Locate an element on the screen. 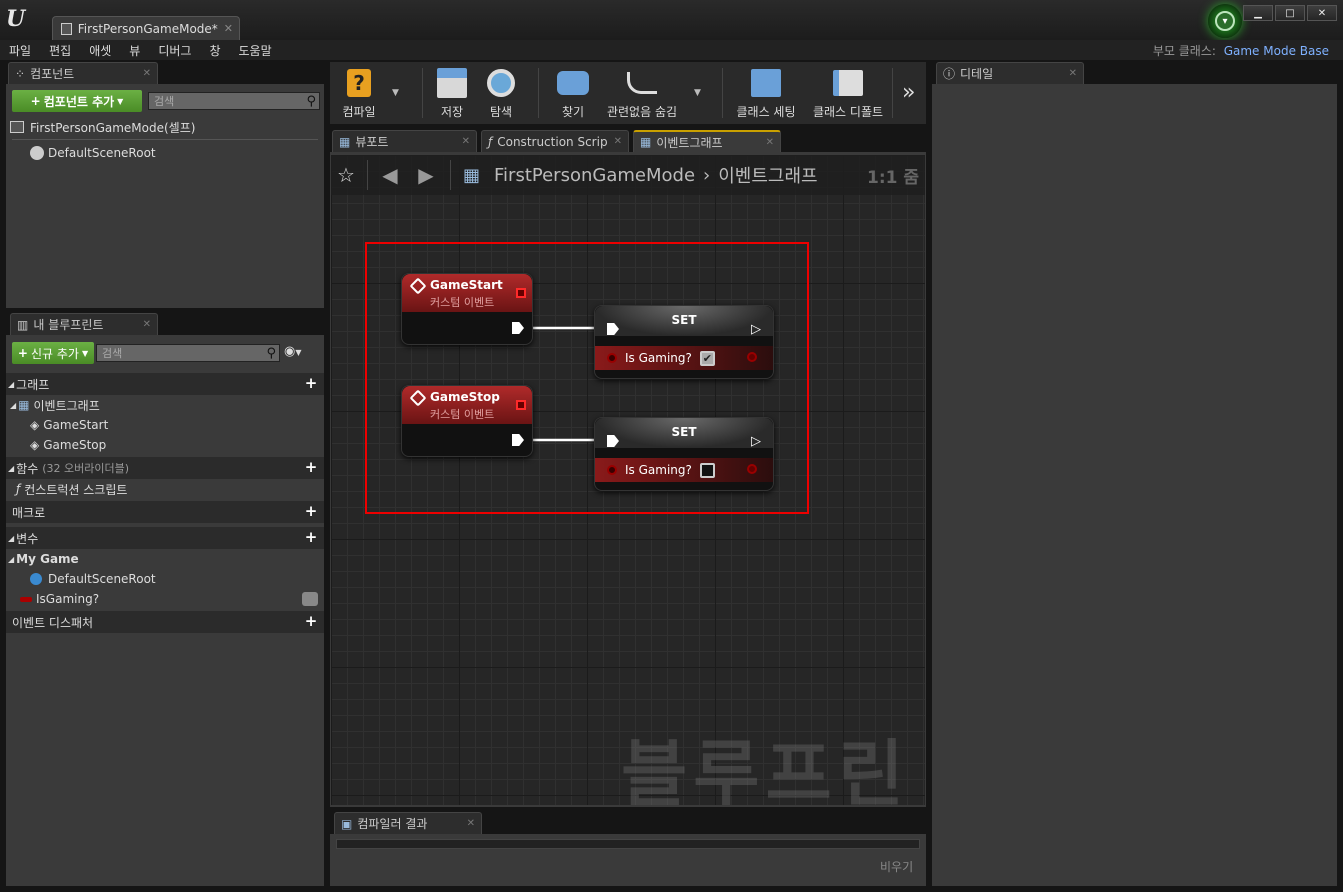 Image resolution: width=1343 pixels, height=892 pixels. category-macros: 매크로 + is located at coordinates (165, 512).